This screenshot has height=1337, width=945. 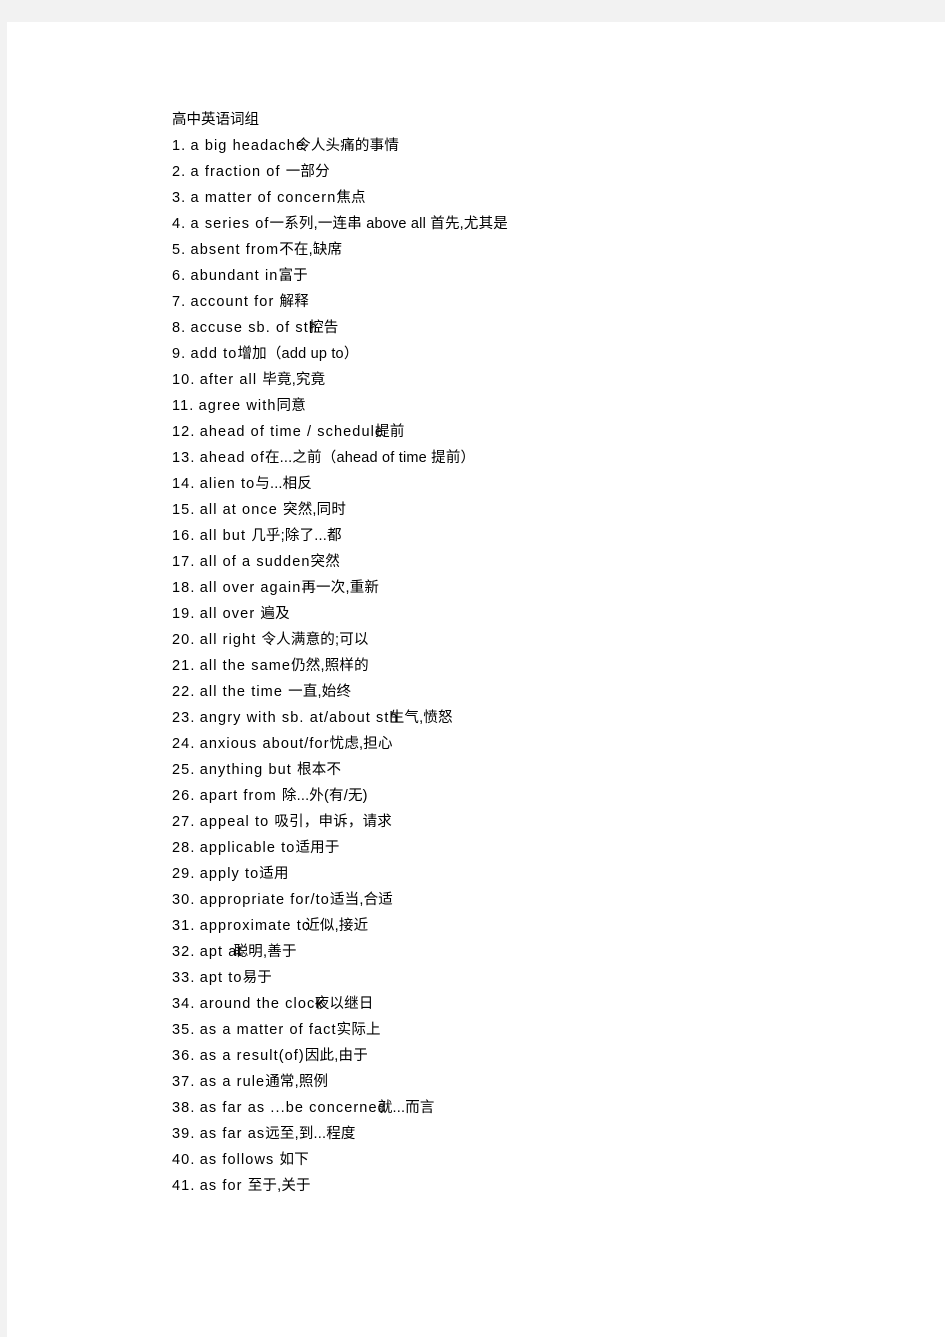 I want to click on phrase-chinese: 焦点, so click(x=351, y=198).